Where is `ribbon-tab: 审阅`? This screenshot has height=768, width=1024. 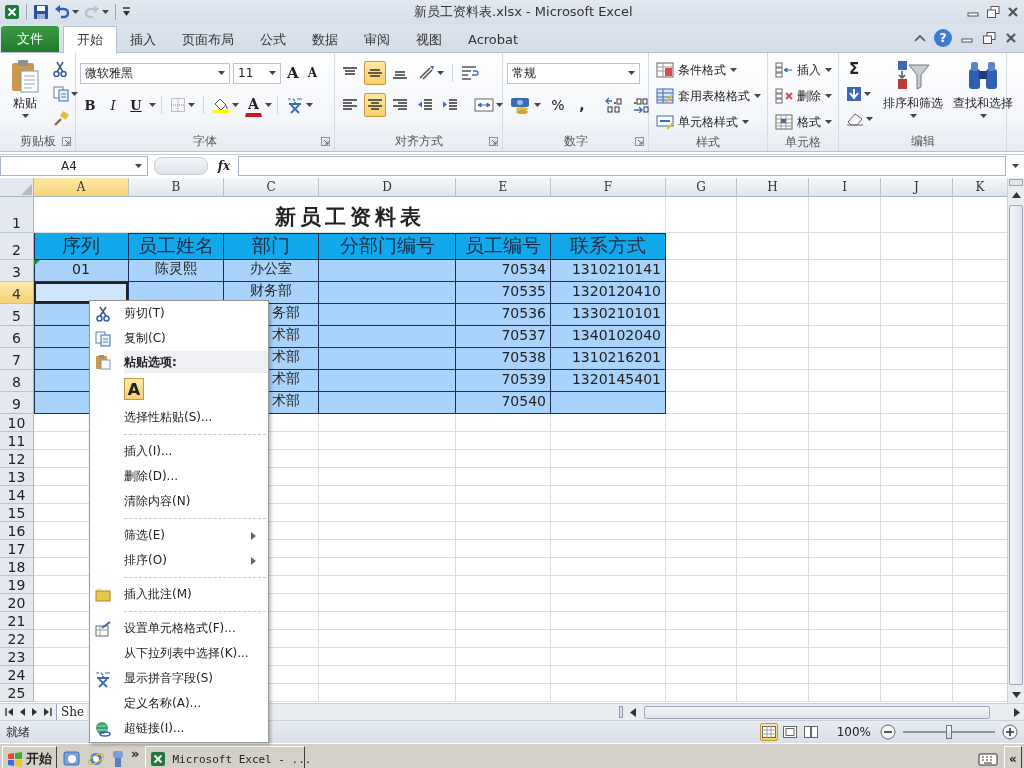
ribbon-tab: 审阅 is located at coordinates (377, 40).